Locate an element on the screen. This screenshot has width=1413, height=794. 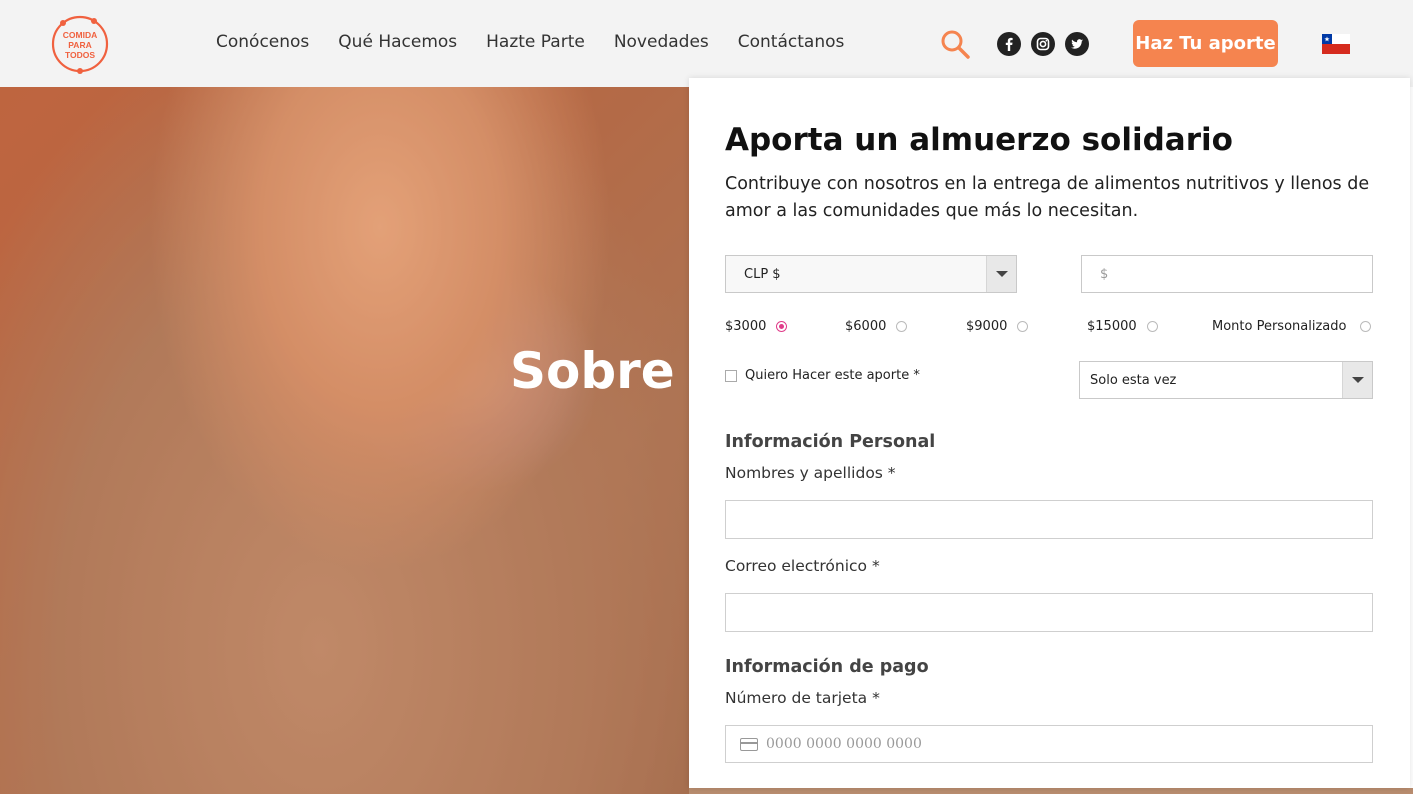
recurring-checkbox: Quiero Hacer este aporte * is located at coordinates (822, 375).